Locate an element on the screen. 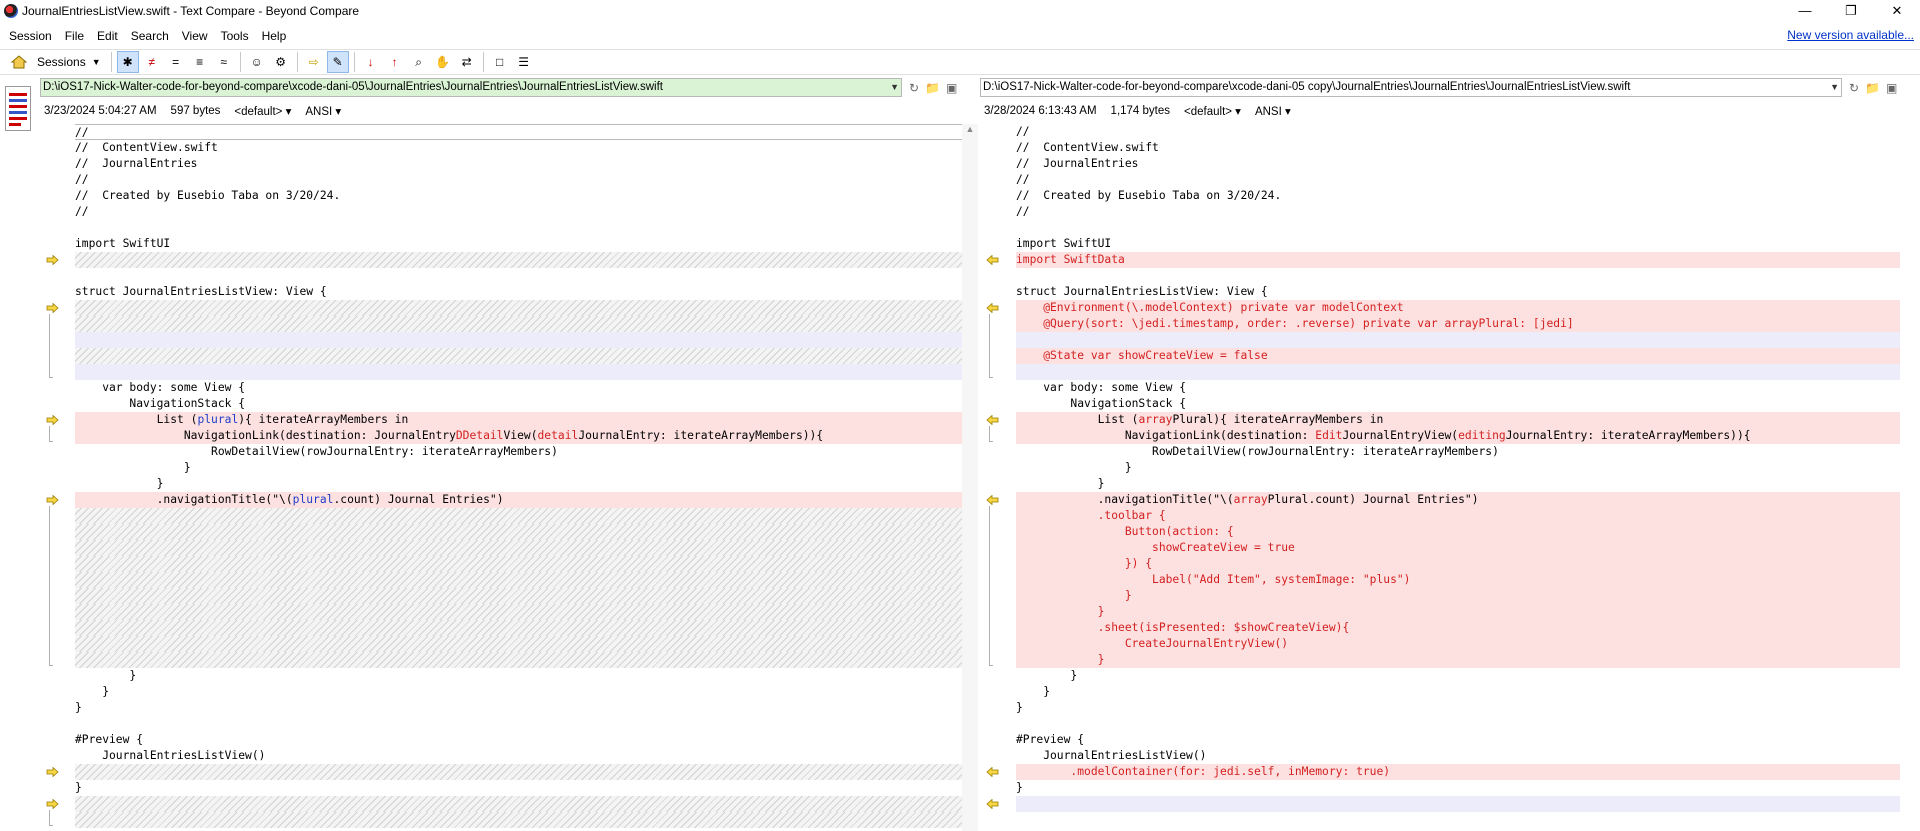  show-same-icon: = is located at coordinates (176, 62).